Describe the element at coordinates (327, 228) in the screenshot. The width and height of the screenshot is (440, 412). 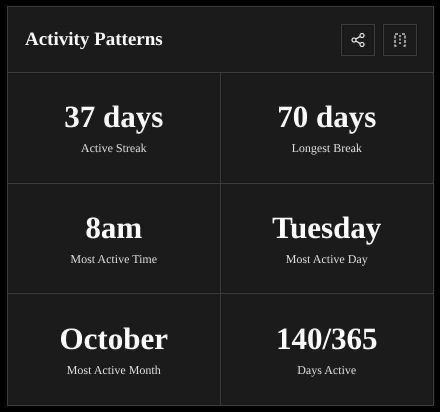
I see `stat-value: Tuesday` at that location.